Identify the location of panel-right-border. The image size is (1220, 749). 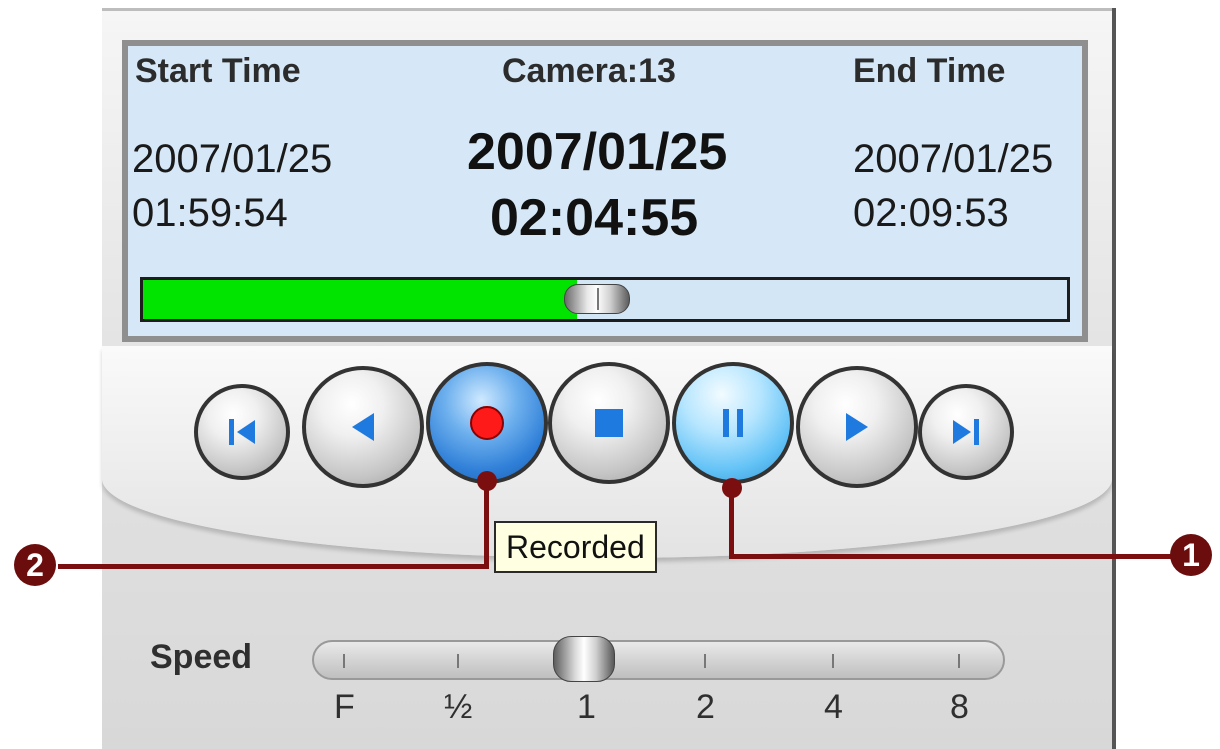
(1114, 378).